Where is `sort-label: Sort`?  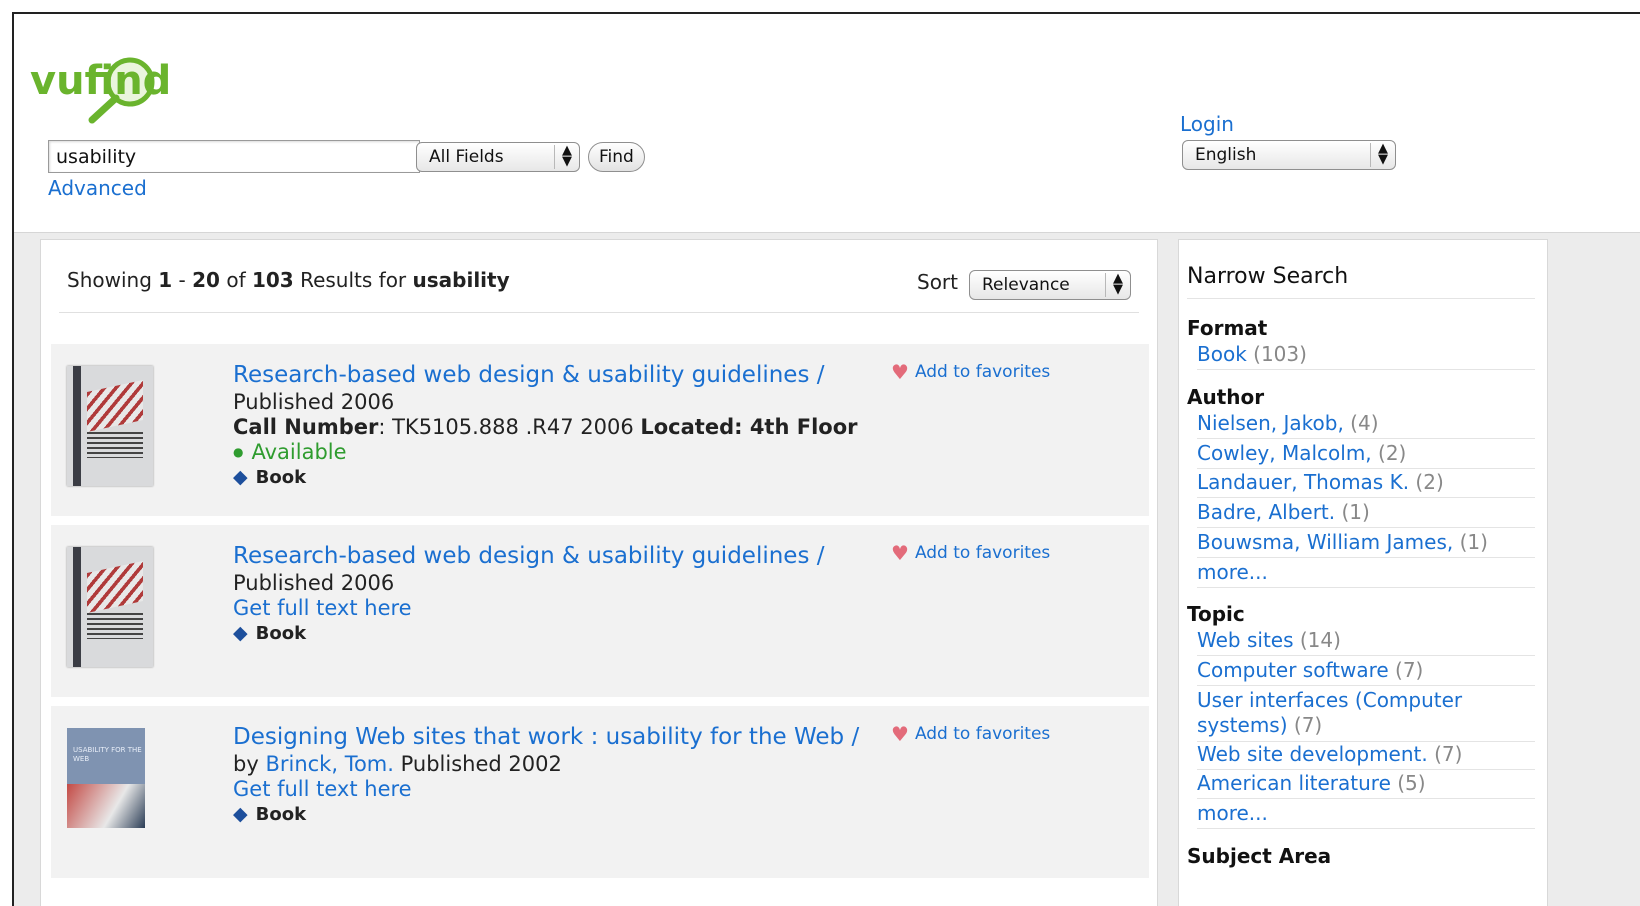
sort-label: Sort is located at coordinates (937, 282).